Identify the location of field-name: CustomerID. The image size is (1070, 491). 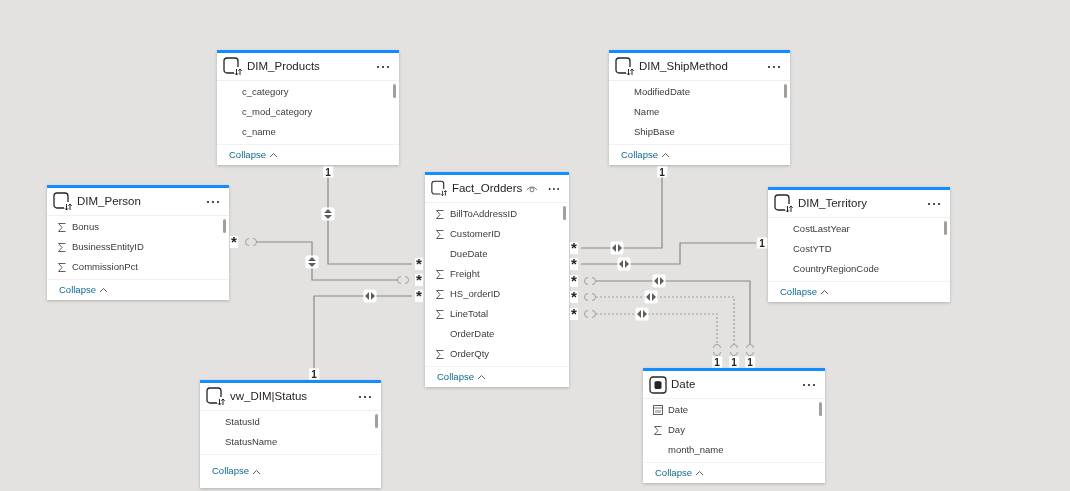
(475, 234).